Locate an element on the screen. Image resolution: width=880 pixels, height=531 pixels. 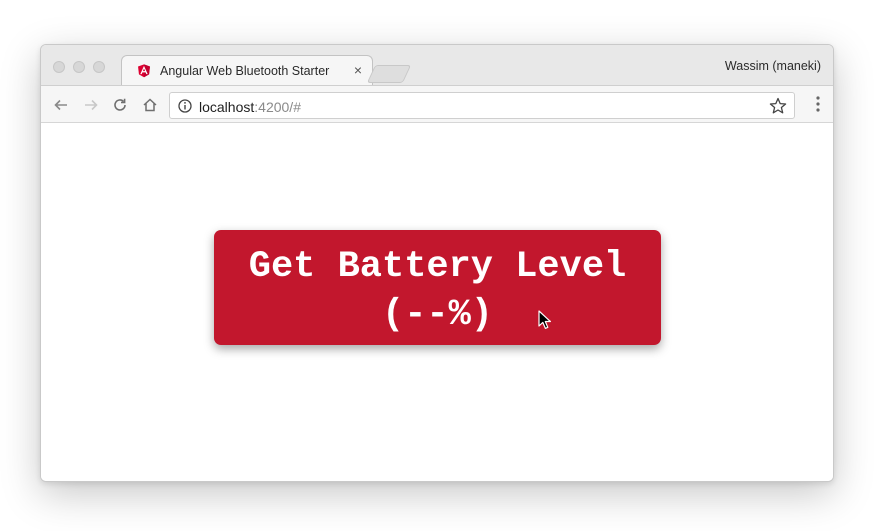
back-button is located at coordinates (61, 105).